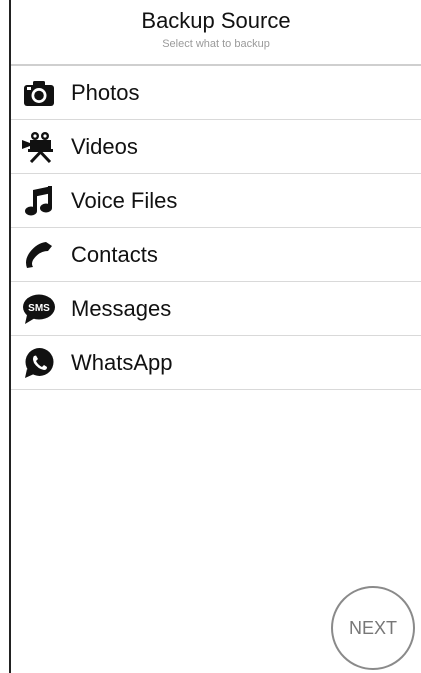 This screenshot has width=421, height=673. What do you see at coordinates (39, 93) in the screenshot?
I see `camera-icon` at bounding box center [39, 93].